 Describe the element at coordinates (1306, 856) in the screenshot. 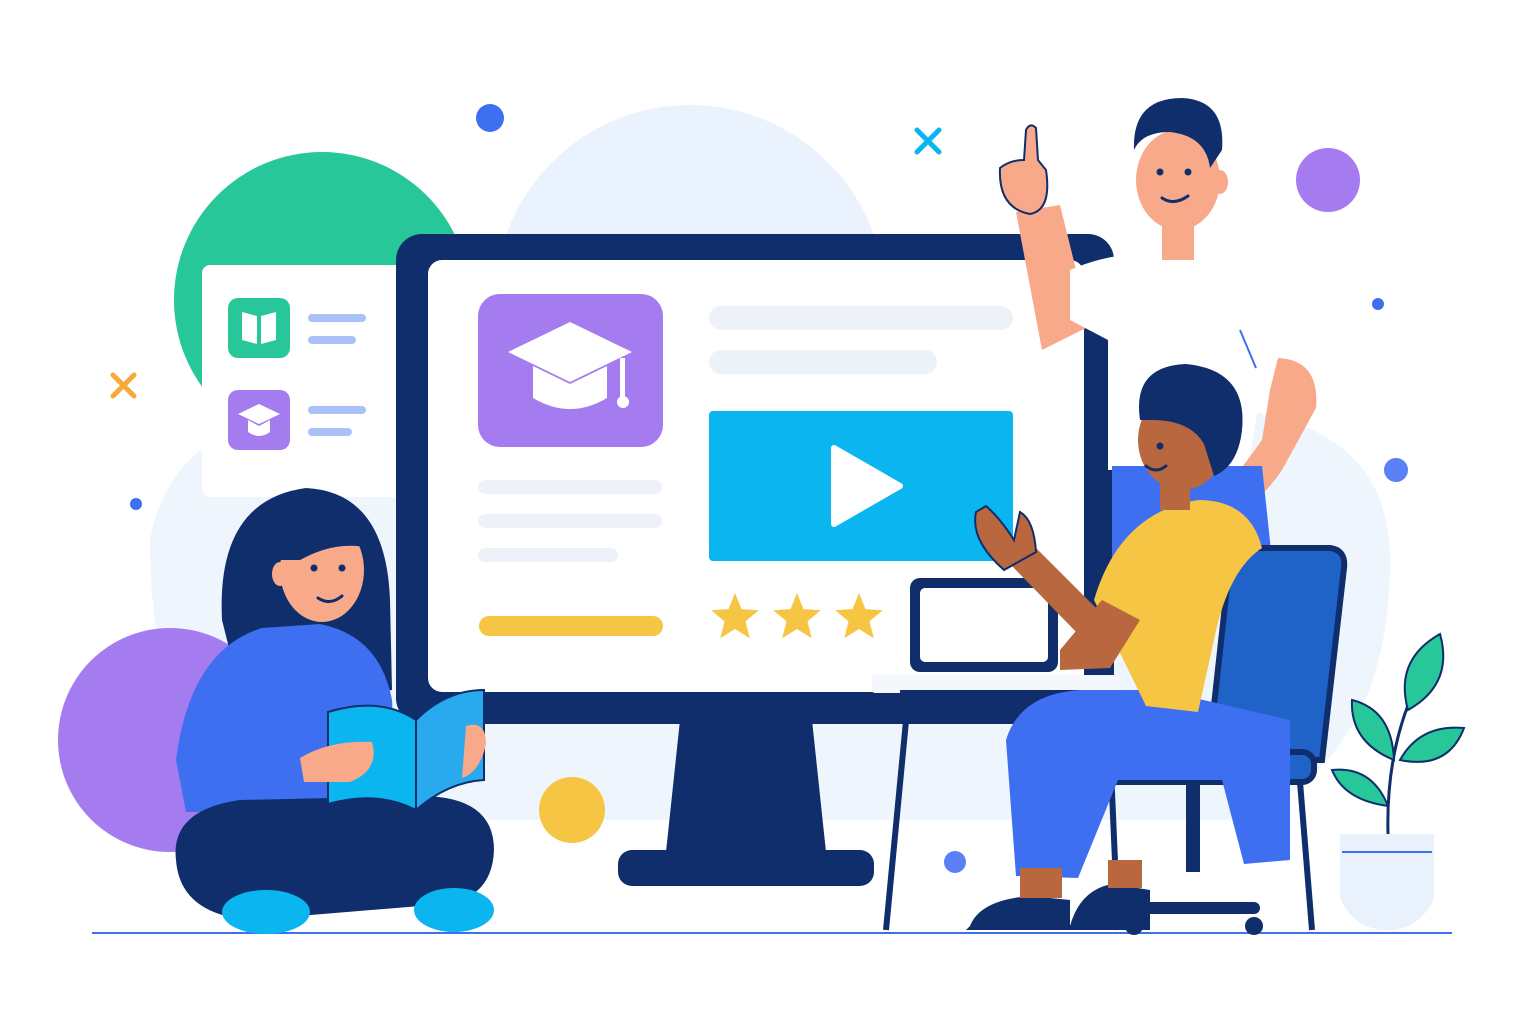

I see `chair-leg` at that location.